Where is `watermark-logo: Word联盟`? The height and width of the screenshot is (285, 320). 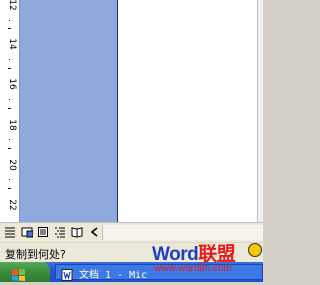 watermark-logo: Word联盟 is located at coordinates (194, 252).